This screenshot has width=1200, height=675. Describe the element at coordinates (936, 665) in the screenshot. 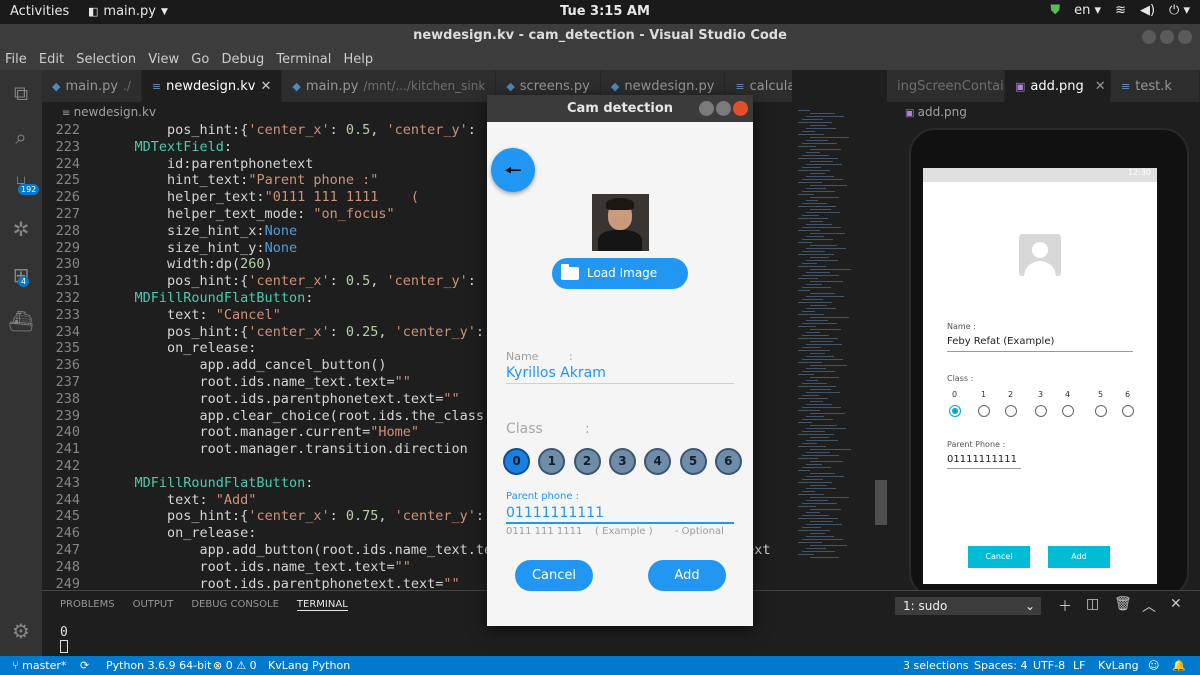

I see `selections-count: 3 selections` at that location.